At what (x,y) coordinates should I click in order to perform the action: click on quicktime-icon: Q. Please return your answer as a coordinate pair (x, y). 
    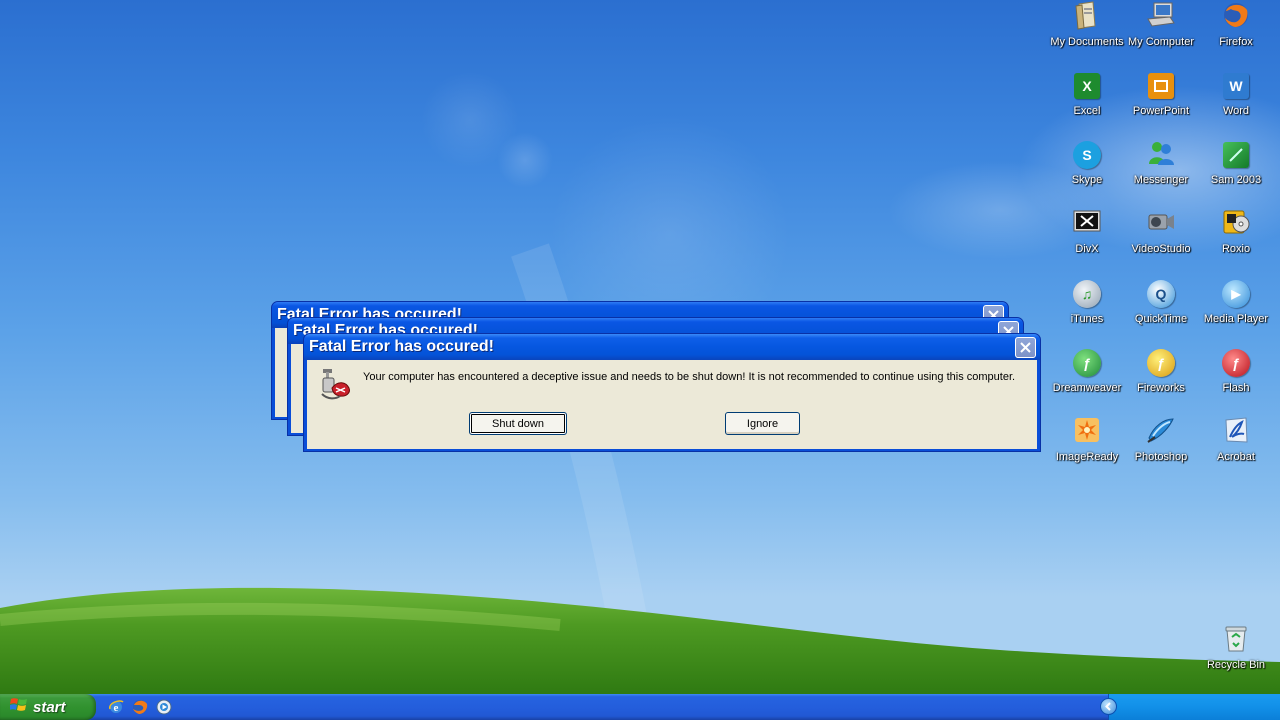
    Looking at the image, I should click on (1161, 294).